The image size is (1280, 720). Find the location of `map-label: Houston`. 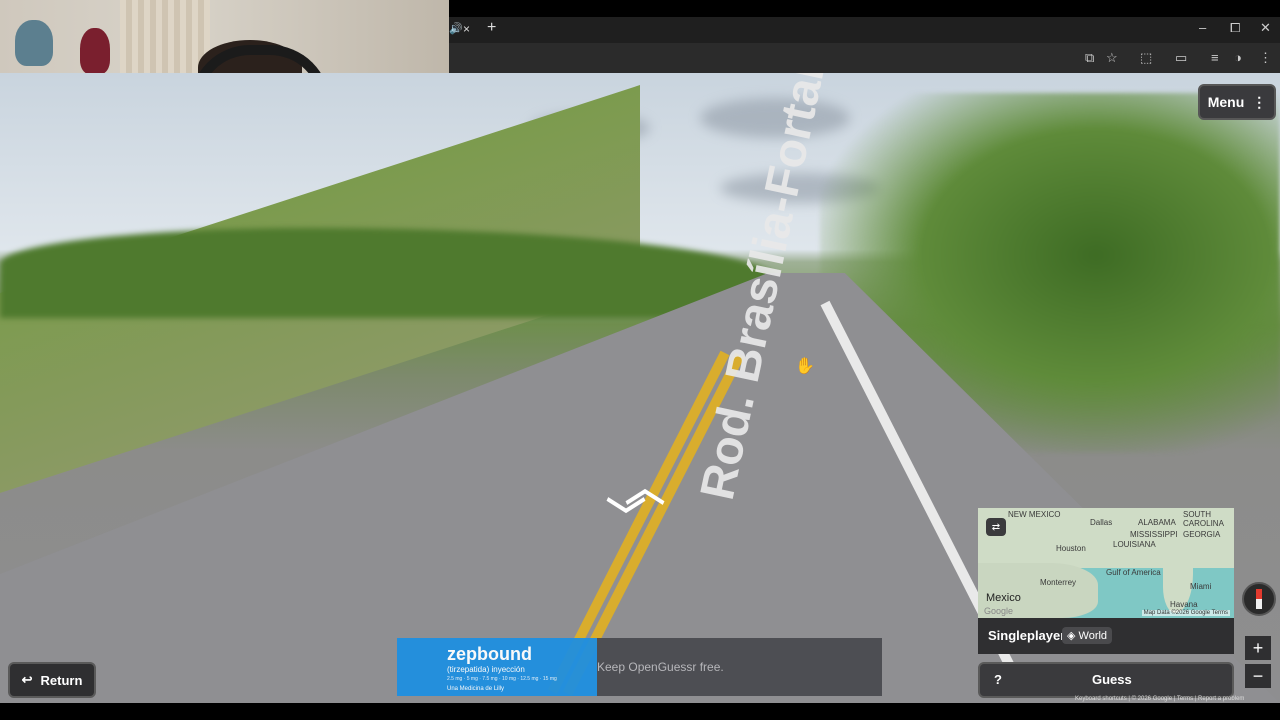

map-label: Houston is located at coordinates (1071, 548).